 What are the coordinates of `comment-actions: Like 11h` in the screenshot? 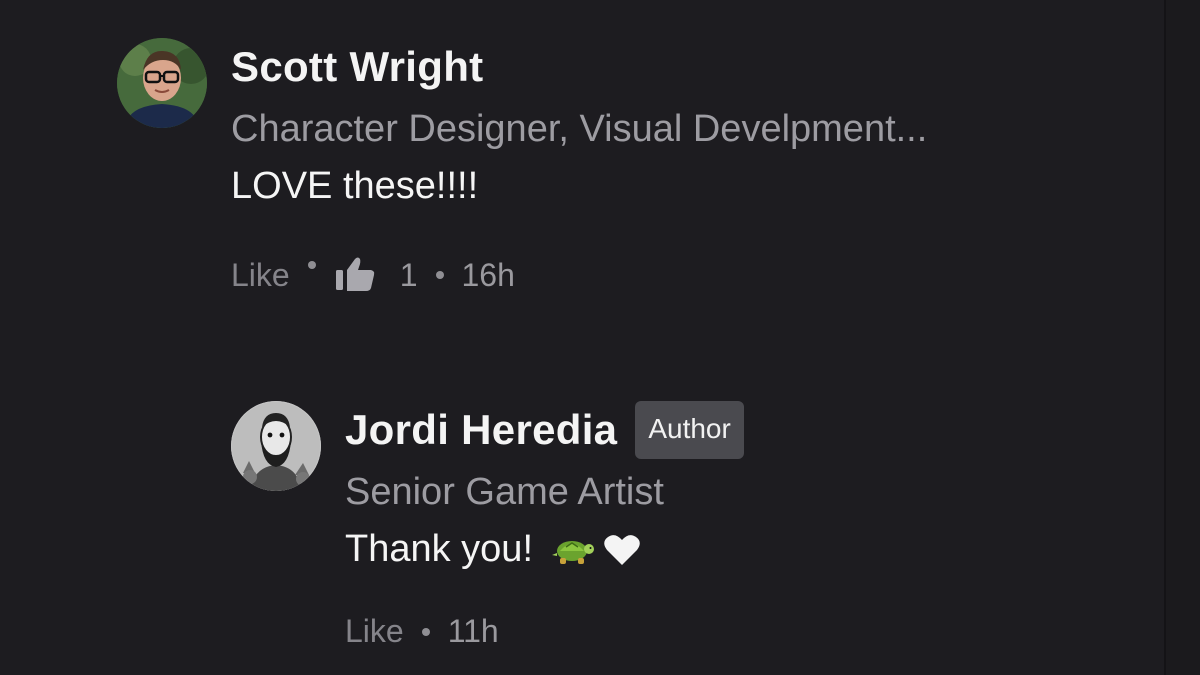 It's located at (745, 631).